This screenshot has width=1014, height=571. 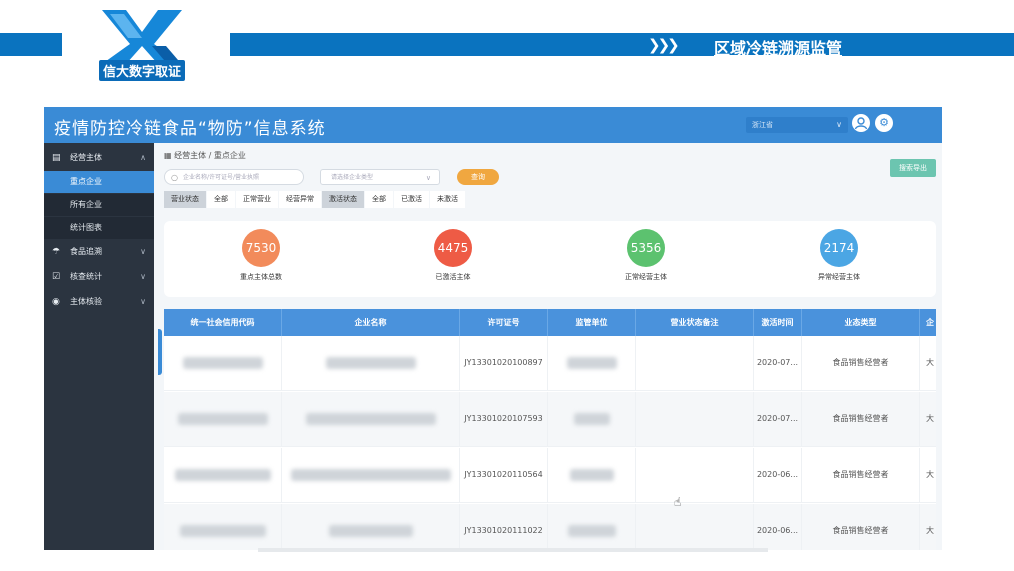 I want to click on search-icon: ○, so click(x=174, y=177).